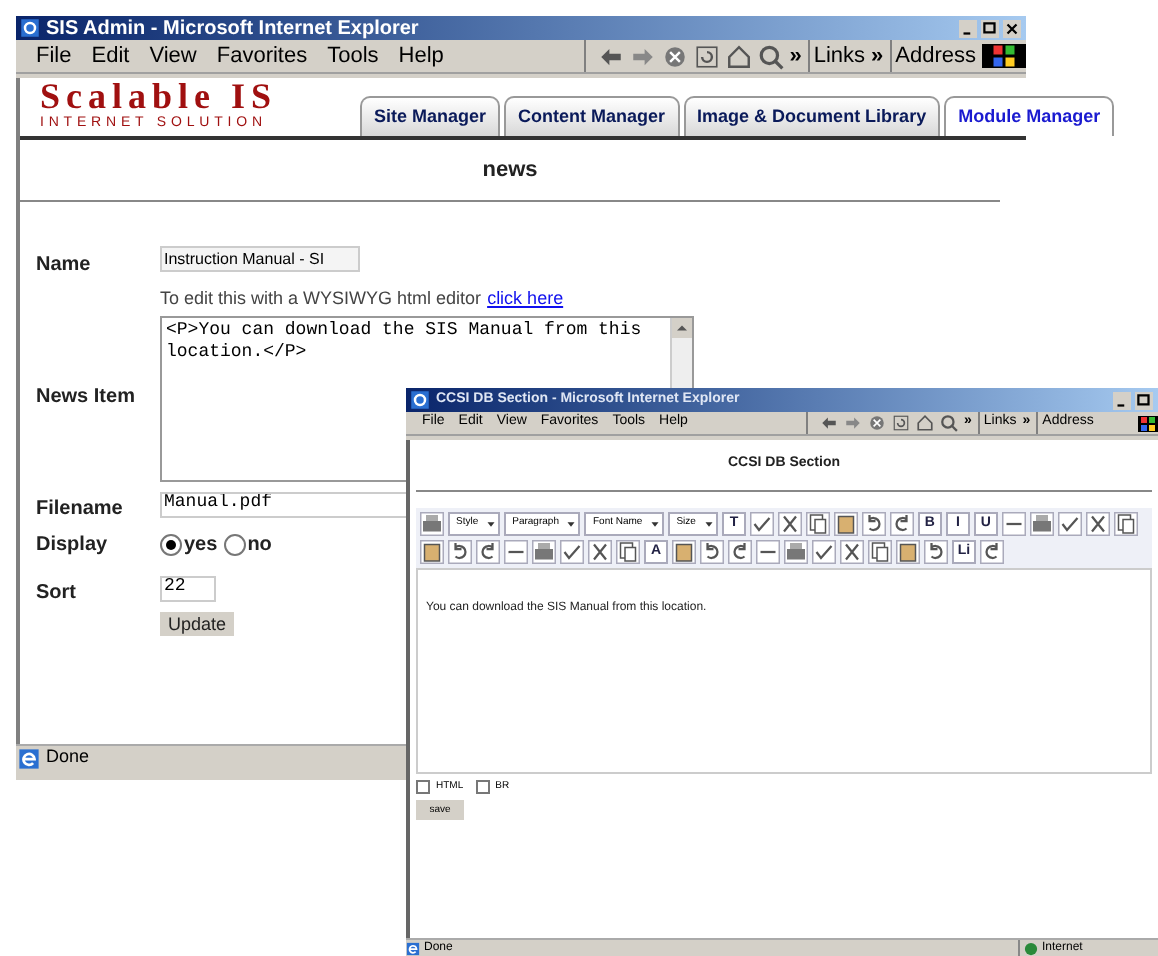  What do you see at coordinates (57, 593) in the screenshot?
I see `field-label: Sort` at bounding box center [57, 593].